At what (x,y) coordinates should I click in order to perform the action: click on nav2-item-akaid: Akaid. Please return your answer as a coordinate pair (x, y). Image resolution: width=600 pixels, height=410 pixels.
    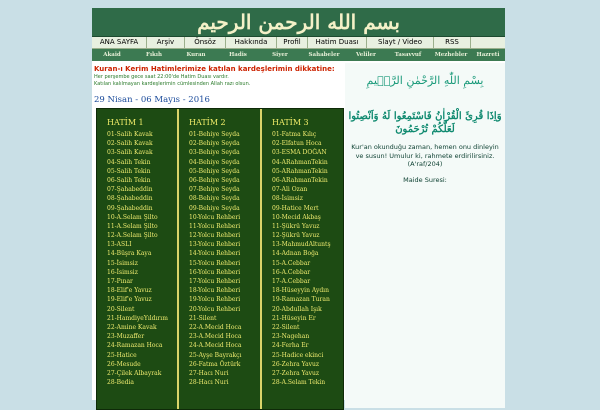
    Looking at the image, I should click on (112, 55).